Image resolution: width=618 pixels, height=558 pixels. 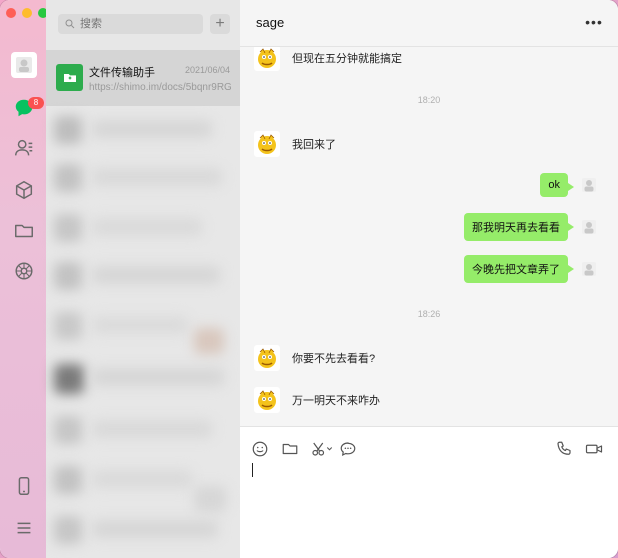 I want to click on chat-title: sage, so click(x=270, y=22).